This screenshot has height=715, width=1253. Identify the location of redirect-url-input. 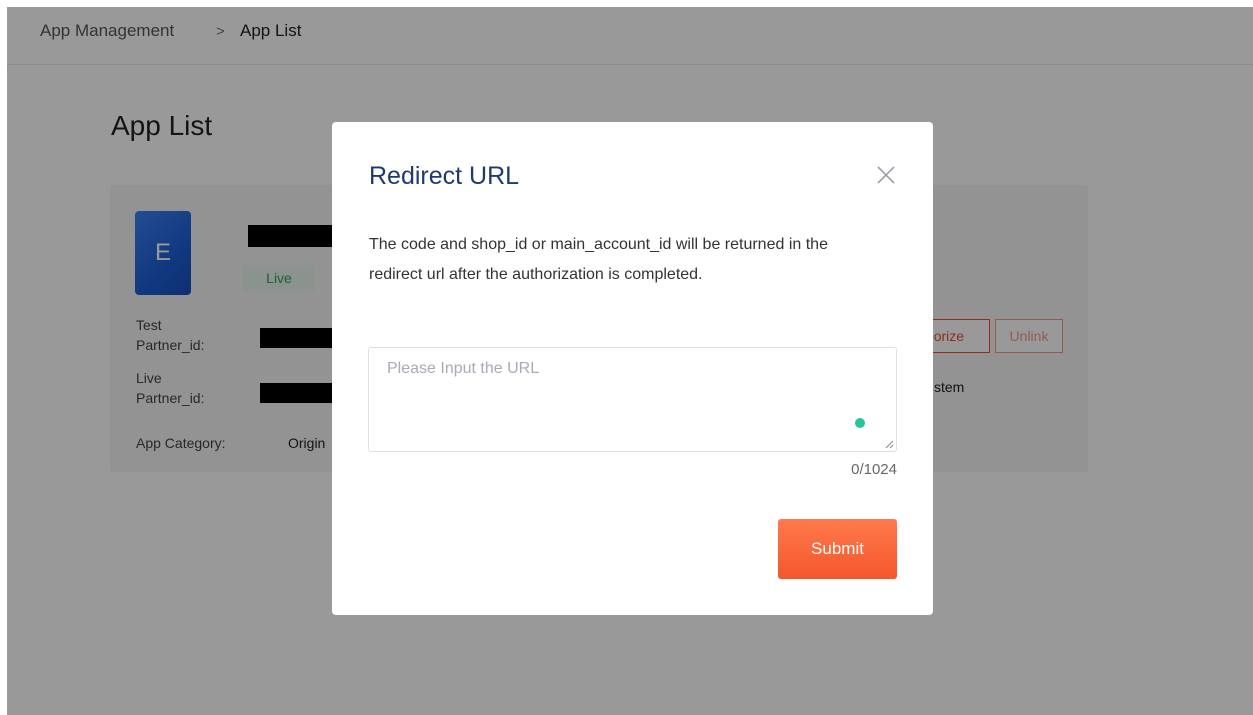
(632, 399).